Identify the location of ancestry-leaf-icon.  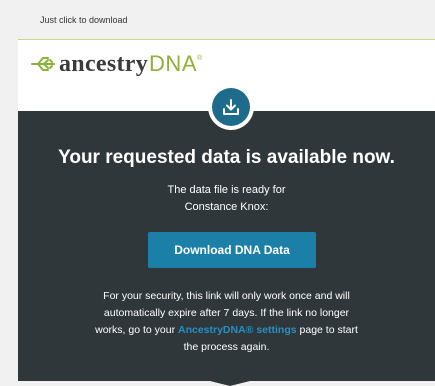
(43, 64).